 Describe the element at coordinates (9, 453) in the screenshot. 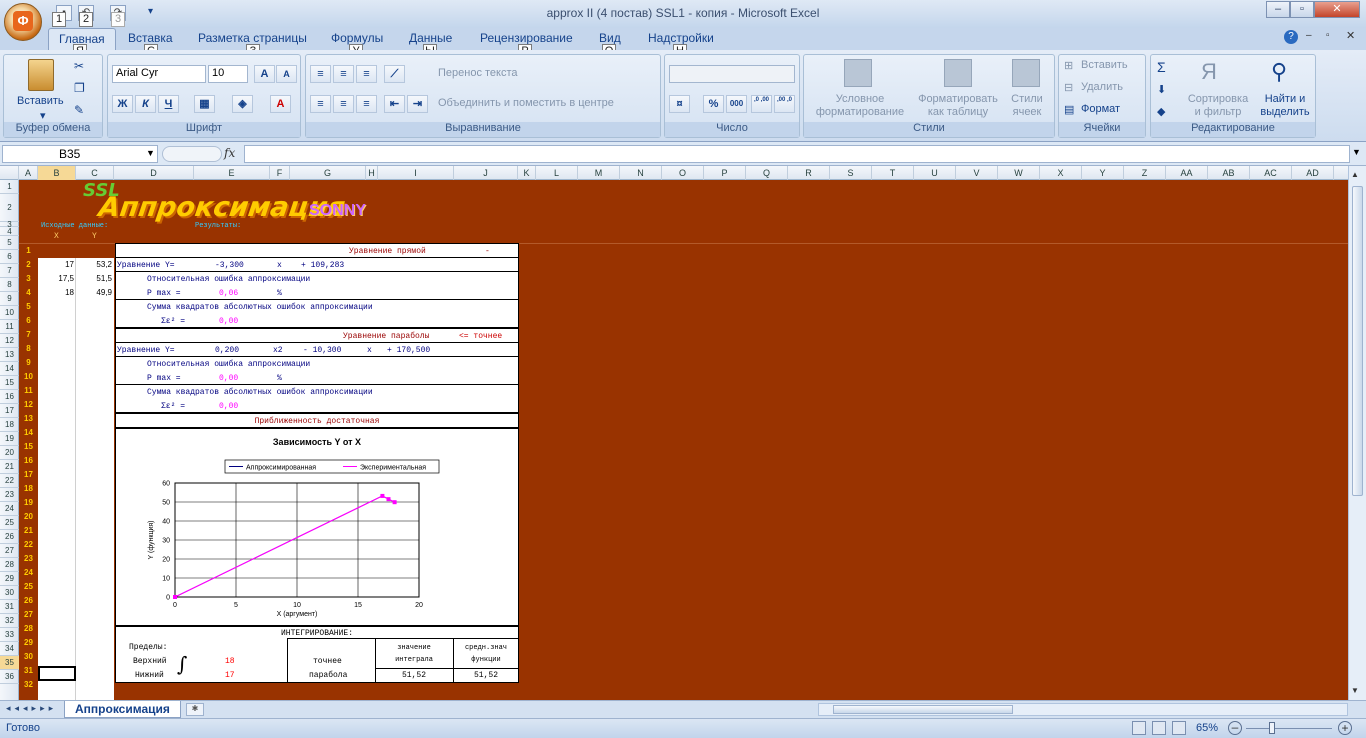

I see `row-header: 20` at that location.